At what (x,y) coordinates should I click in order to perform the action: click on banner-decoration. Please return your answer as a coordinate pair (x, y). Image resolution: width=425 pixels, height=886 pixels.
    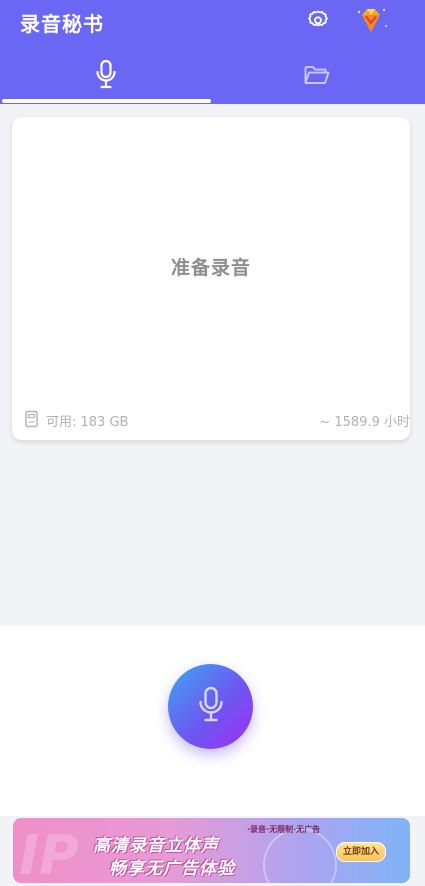
    Looking at the image, I should click on (300, 855).